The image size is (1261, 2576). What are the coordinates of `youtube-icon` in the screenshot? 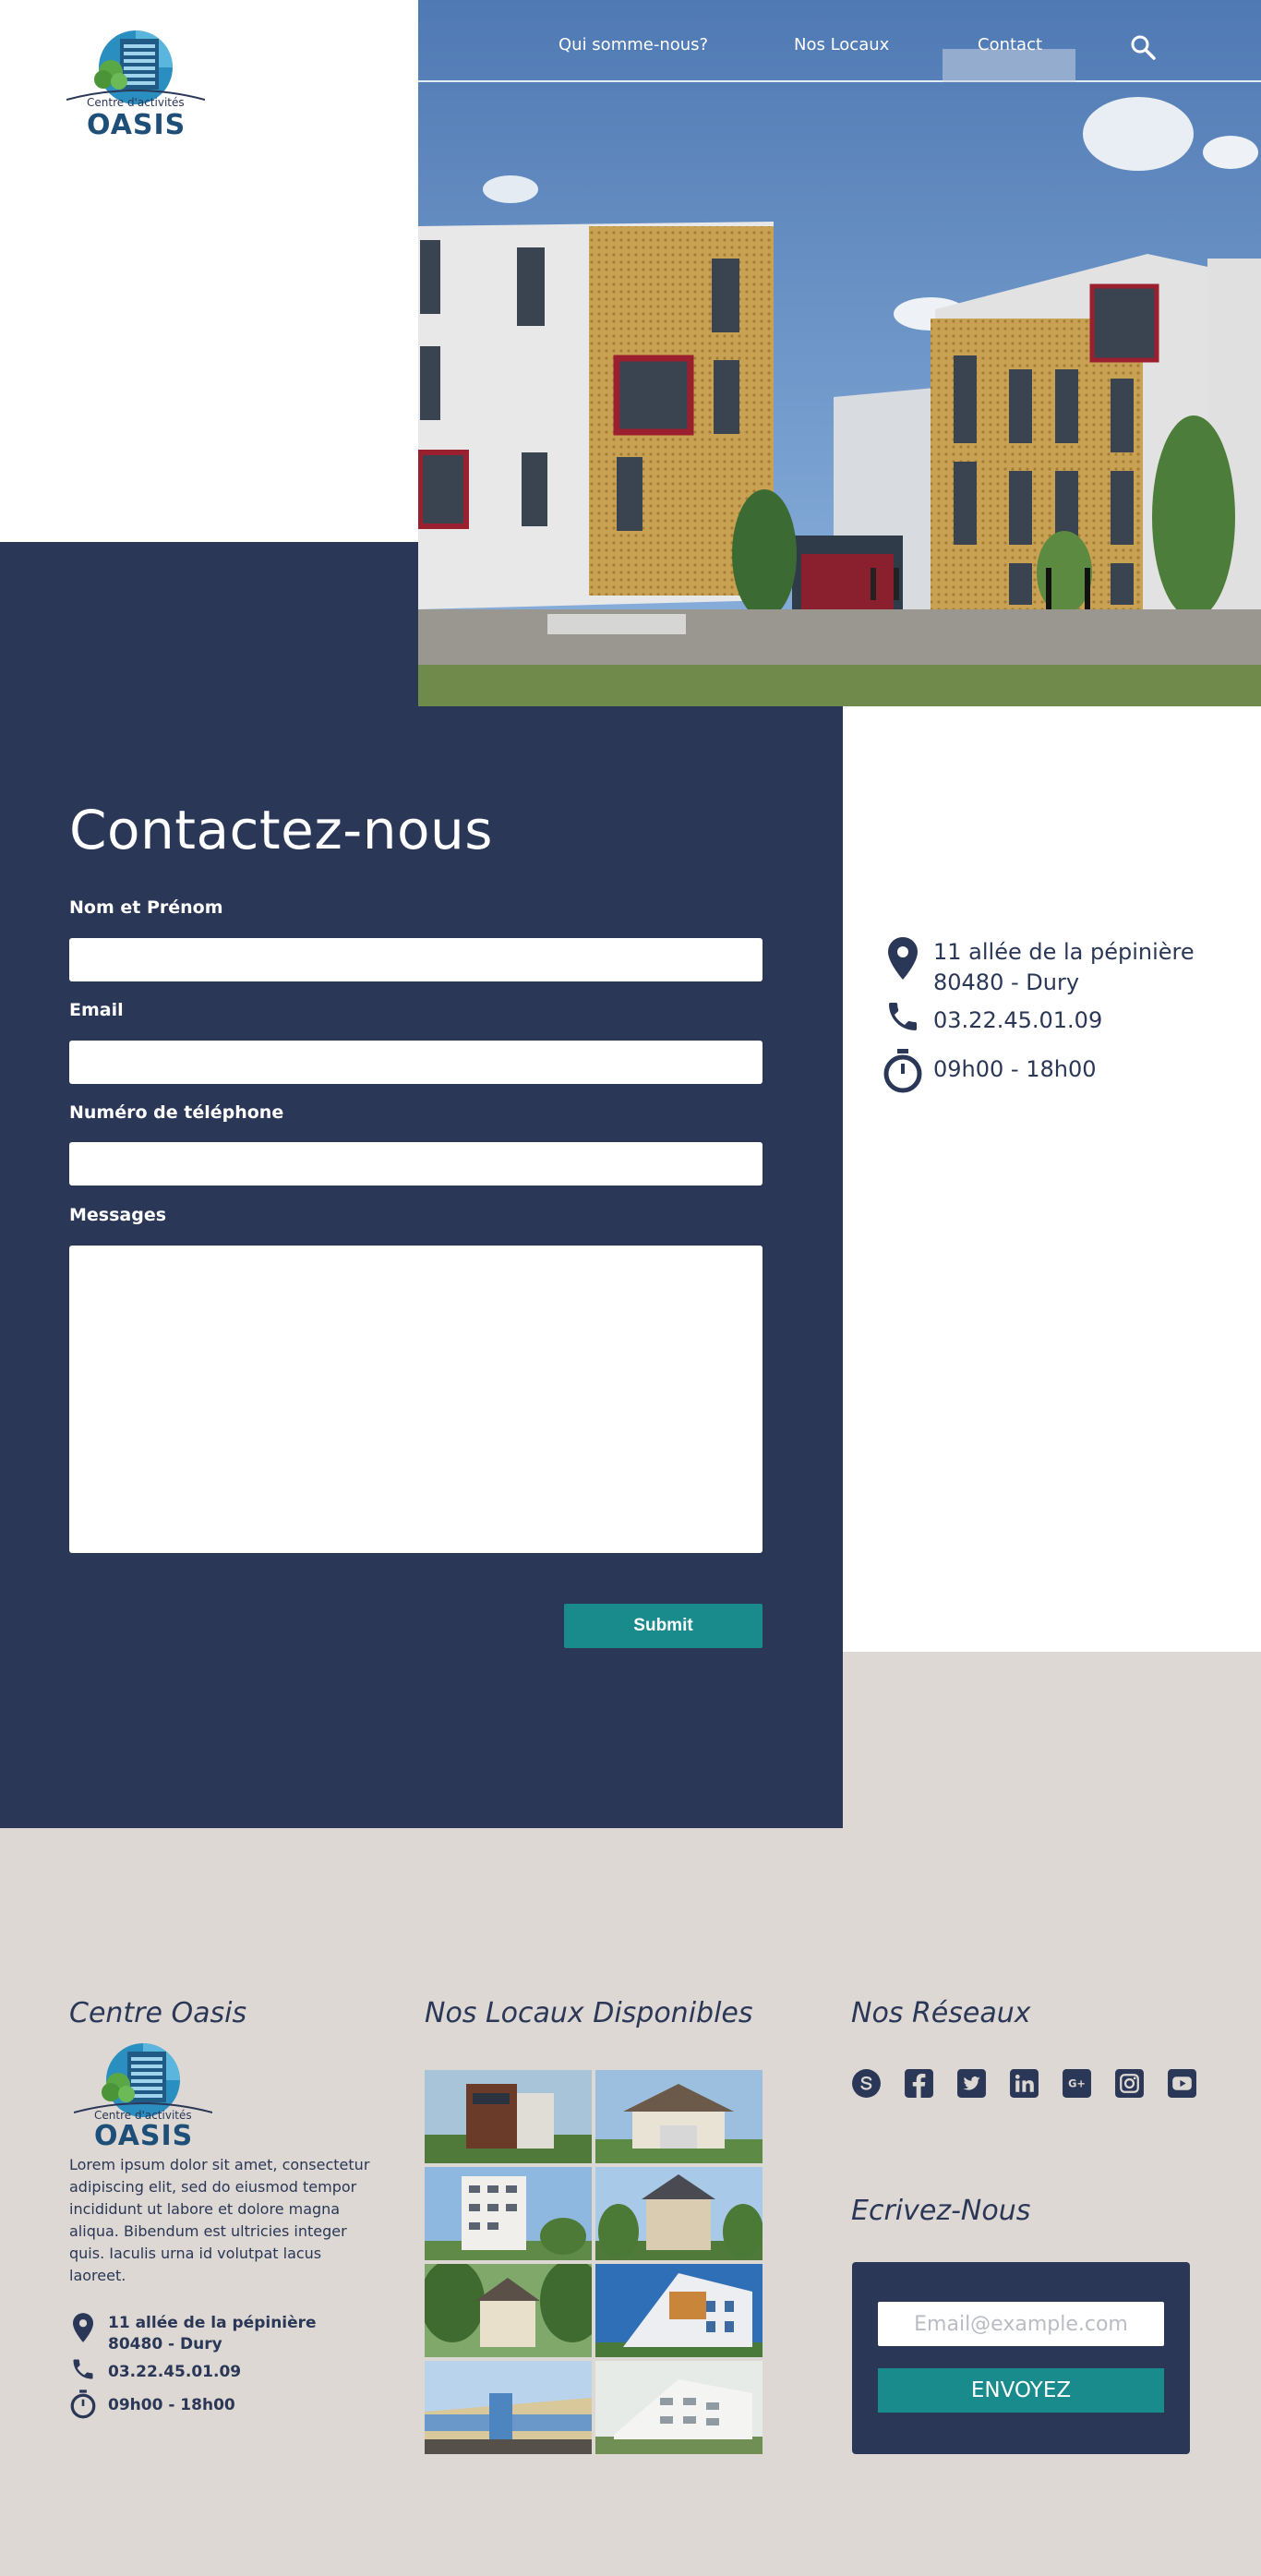 It's located at (1182, 2083).